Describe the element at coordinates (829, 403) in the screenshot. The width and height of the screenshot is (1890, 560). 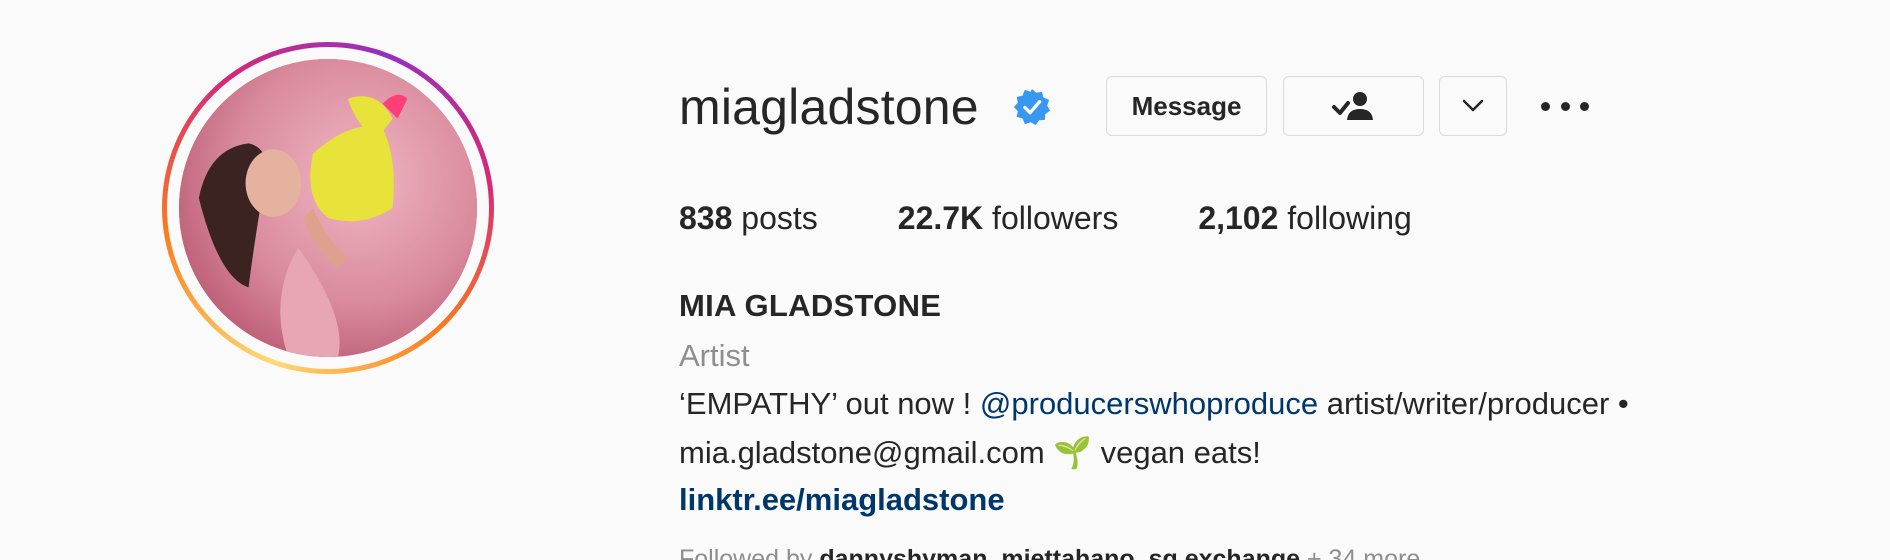
I see `bio-text: ‘EMPATHY’ out now !` at that location.